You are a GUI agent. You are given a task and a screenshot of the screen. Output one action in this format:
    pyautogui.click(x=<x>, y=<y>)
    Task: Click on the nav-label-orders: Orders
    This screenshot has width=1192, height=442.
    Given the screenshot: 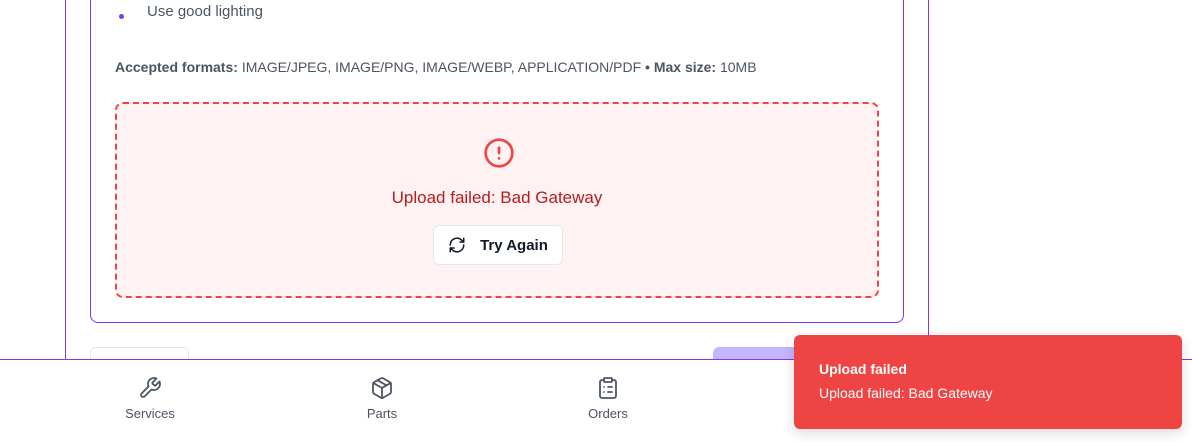 What is the action you would take?
    pyautogui.click(x=608, y=413)
    